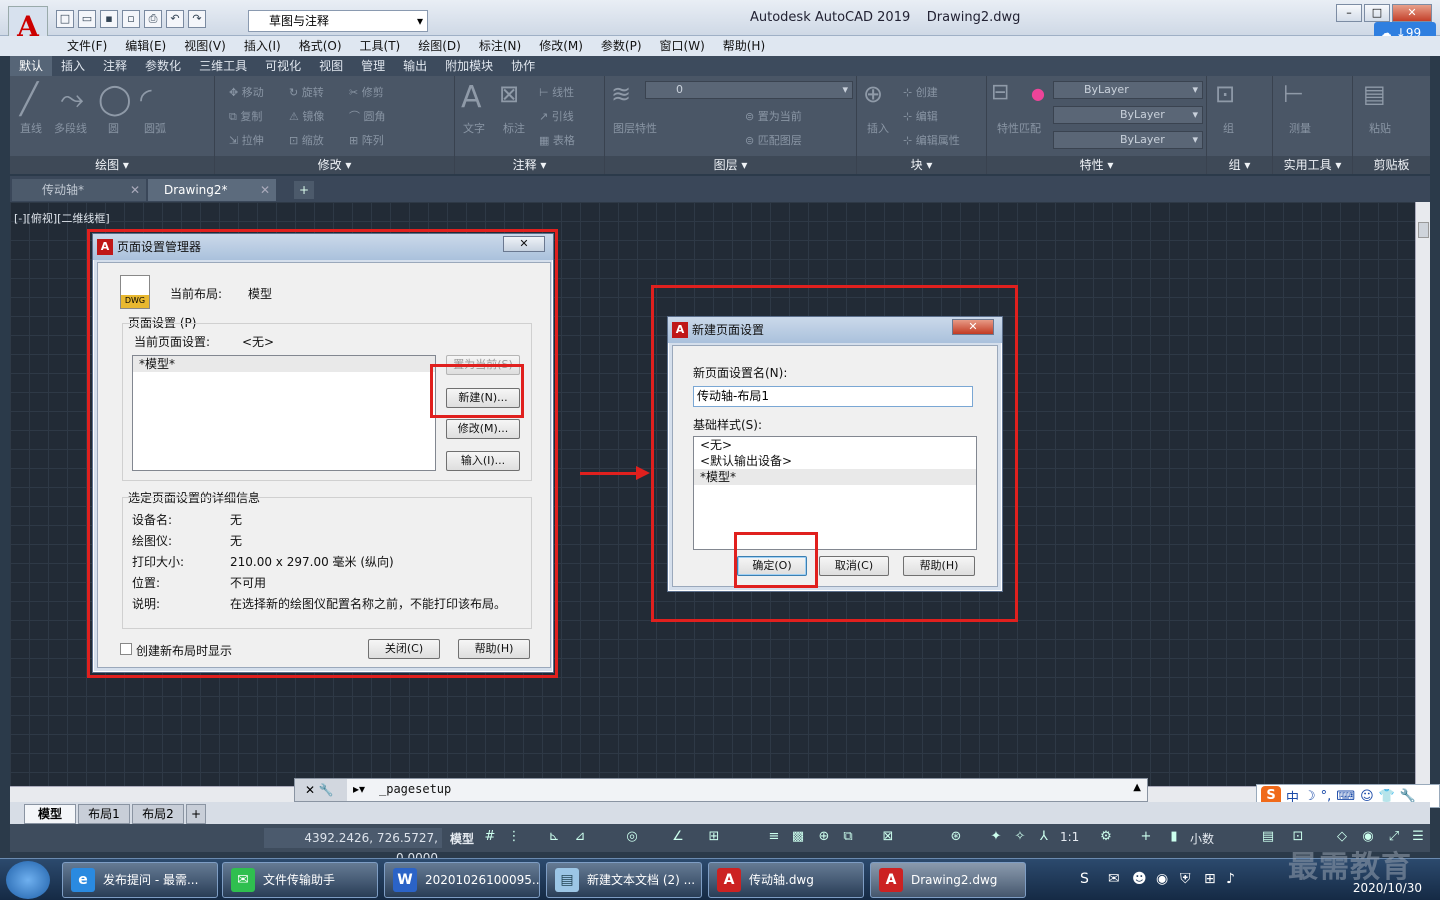 Image resolution: width=1440 pixels, height=900 pixels. I want to click on save-icon: ▪, so click(109, 19).